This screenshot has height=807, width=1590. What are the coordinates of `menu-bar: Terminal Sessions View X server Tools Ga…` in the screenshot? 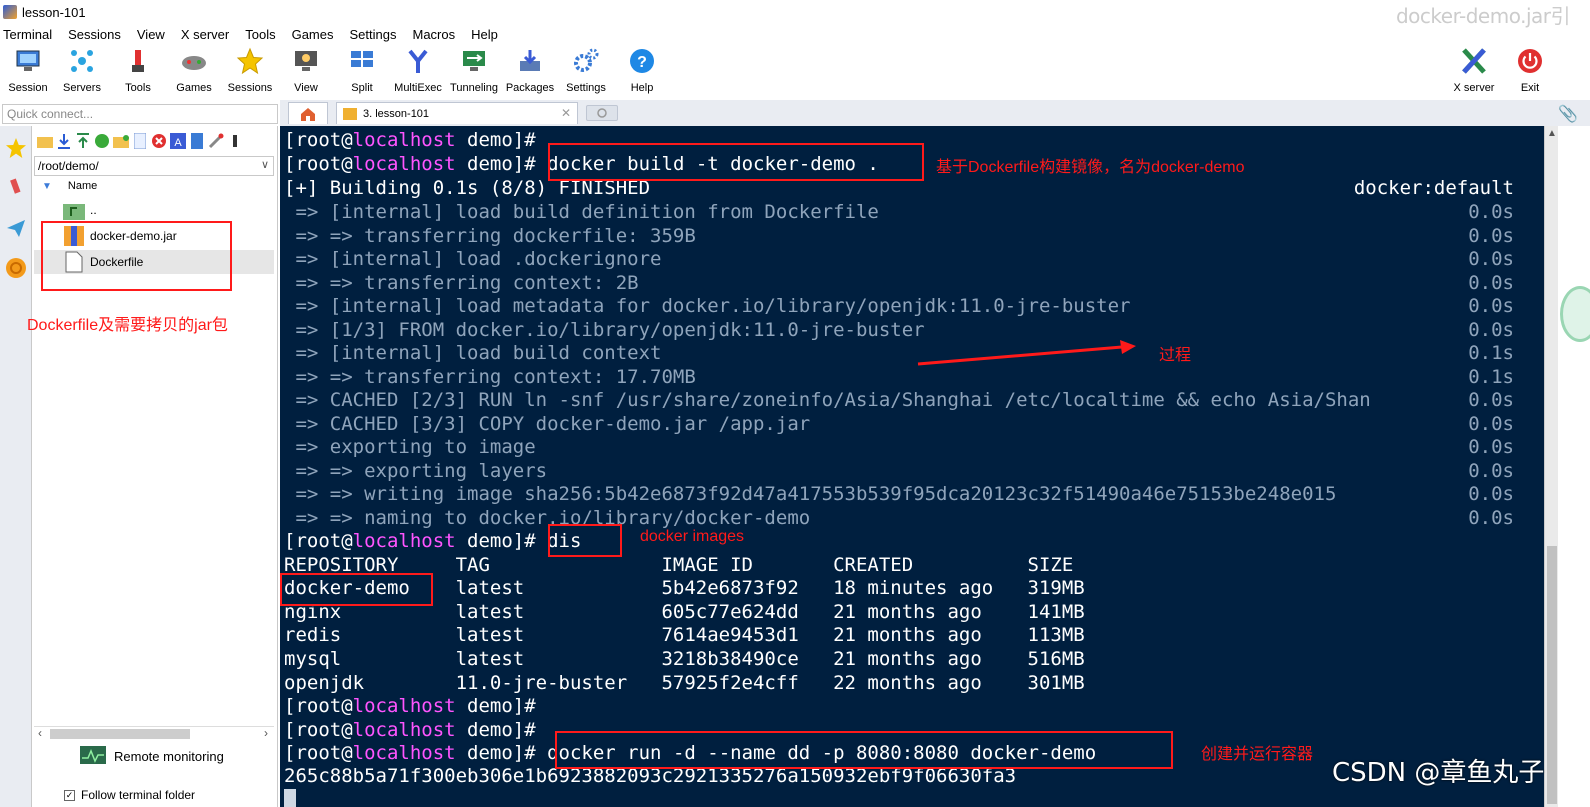 It's located at (255, 34).